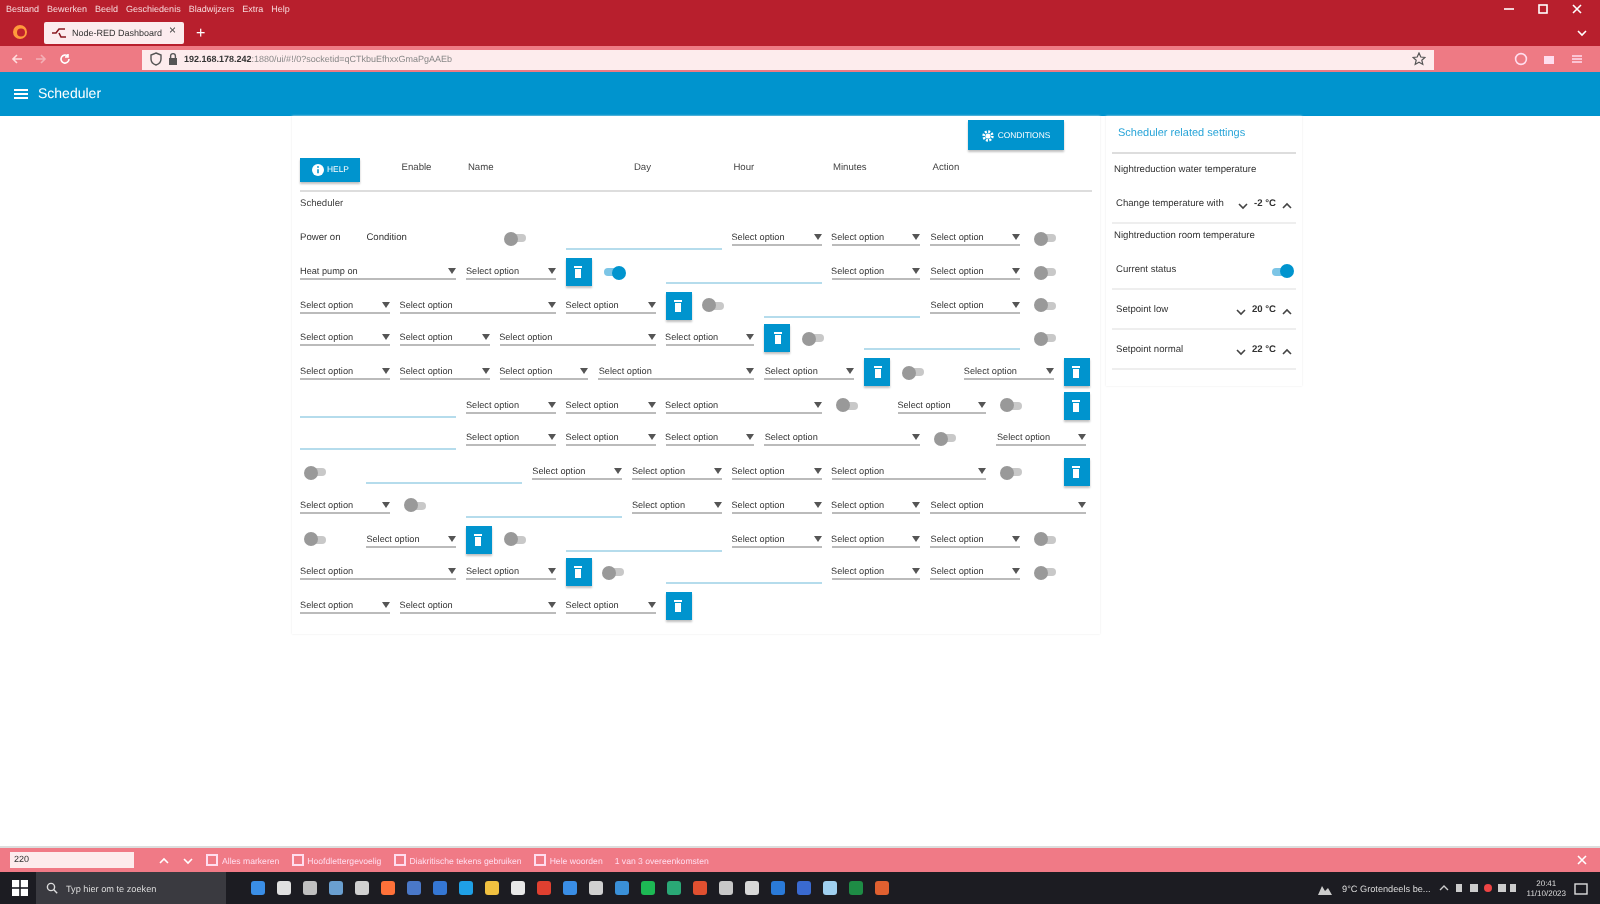 This screenshot has width=1600, height=904. What do you see at coordinates (1325, 888) in the screenshot?
I see `weather-icon` at bounding box center [1325, 888].